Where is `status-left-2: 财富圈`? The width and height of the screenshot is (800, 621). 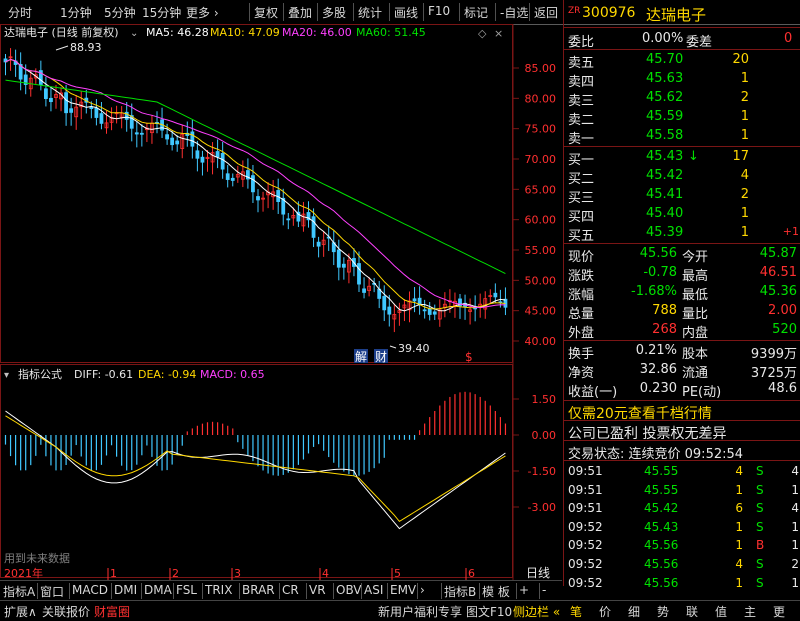
status-left-2: 财富圈 is located at coordinates (112, 611).